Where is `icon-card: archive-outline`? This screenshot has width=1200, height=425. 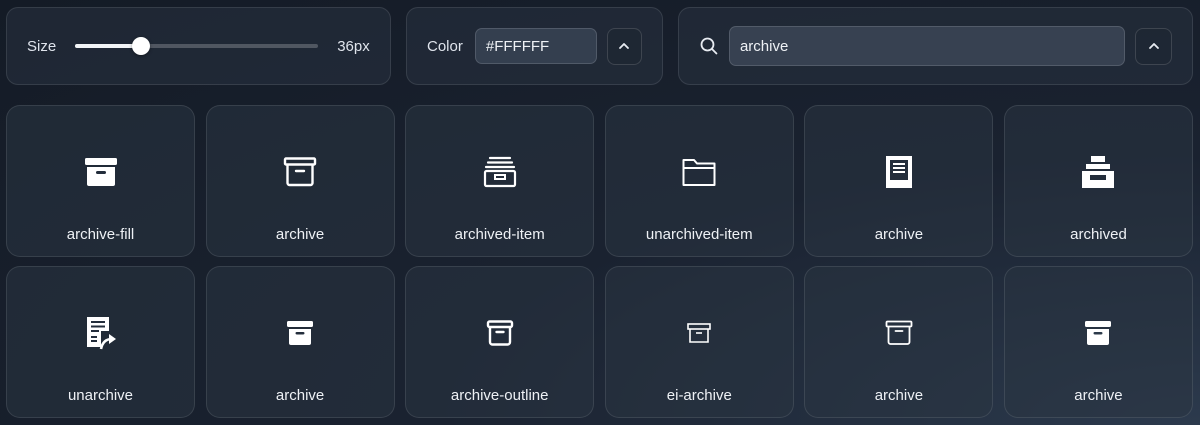 icon-card: archive-outline is located at coordinates (500, 342).